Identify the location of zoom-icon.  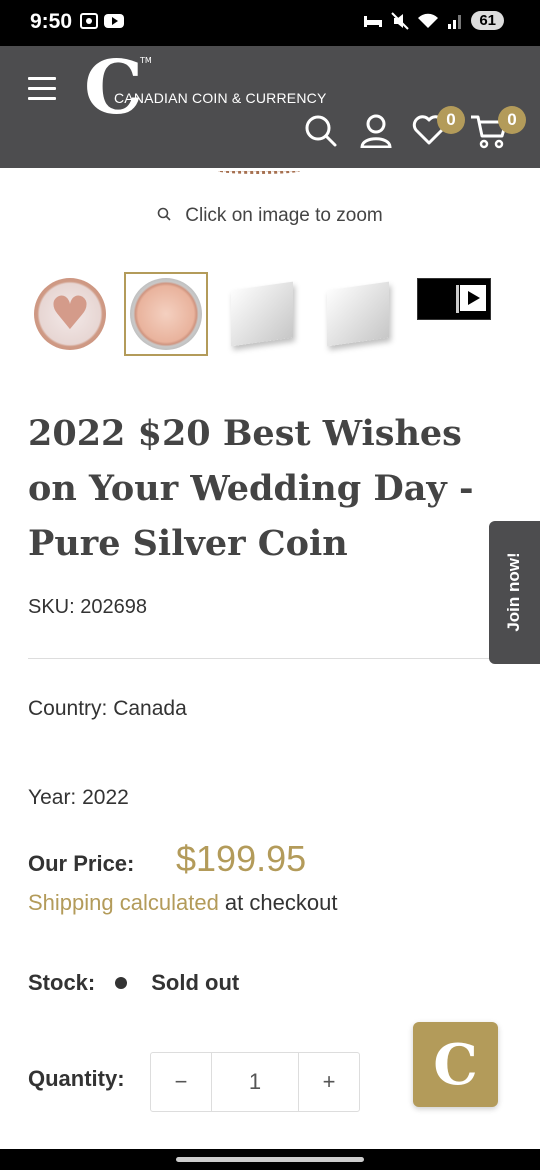
(164, 216).